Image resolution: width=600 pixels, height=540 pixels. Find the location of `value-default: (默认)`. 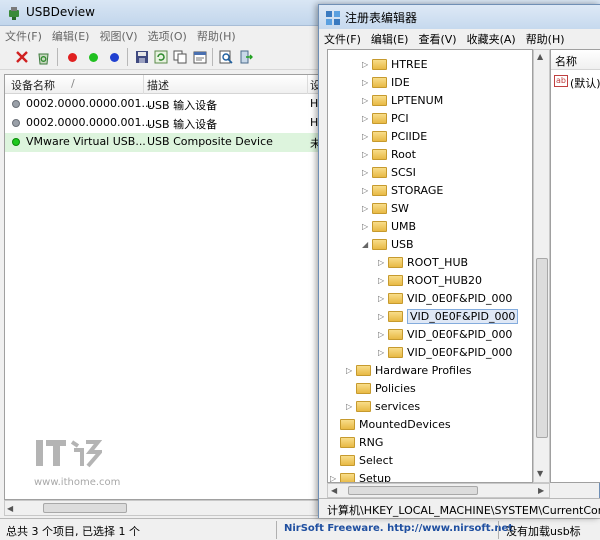

value-default: (默认) is located at coordinates (585, 83).